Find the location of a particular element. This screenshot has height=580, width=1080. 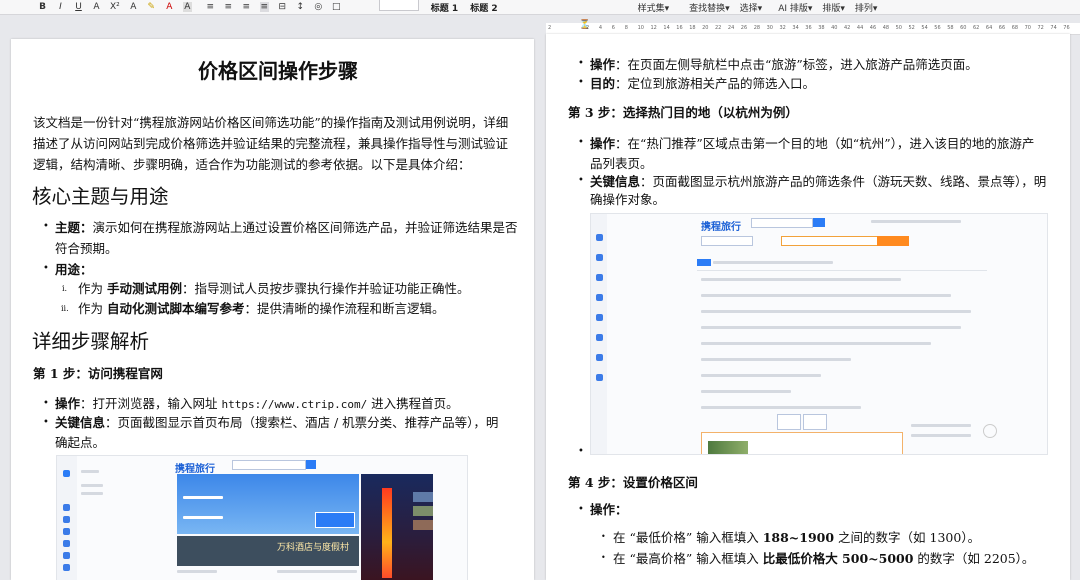

op-text: ：在页面左侧导航栏中点击“旅游”标签，进入旅游产品筛选页面。 is located at coordinates (796, 64).